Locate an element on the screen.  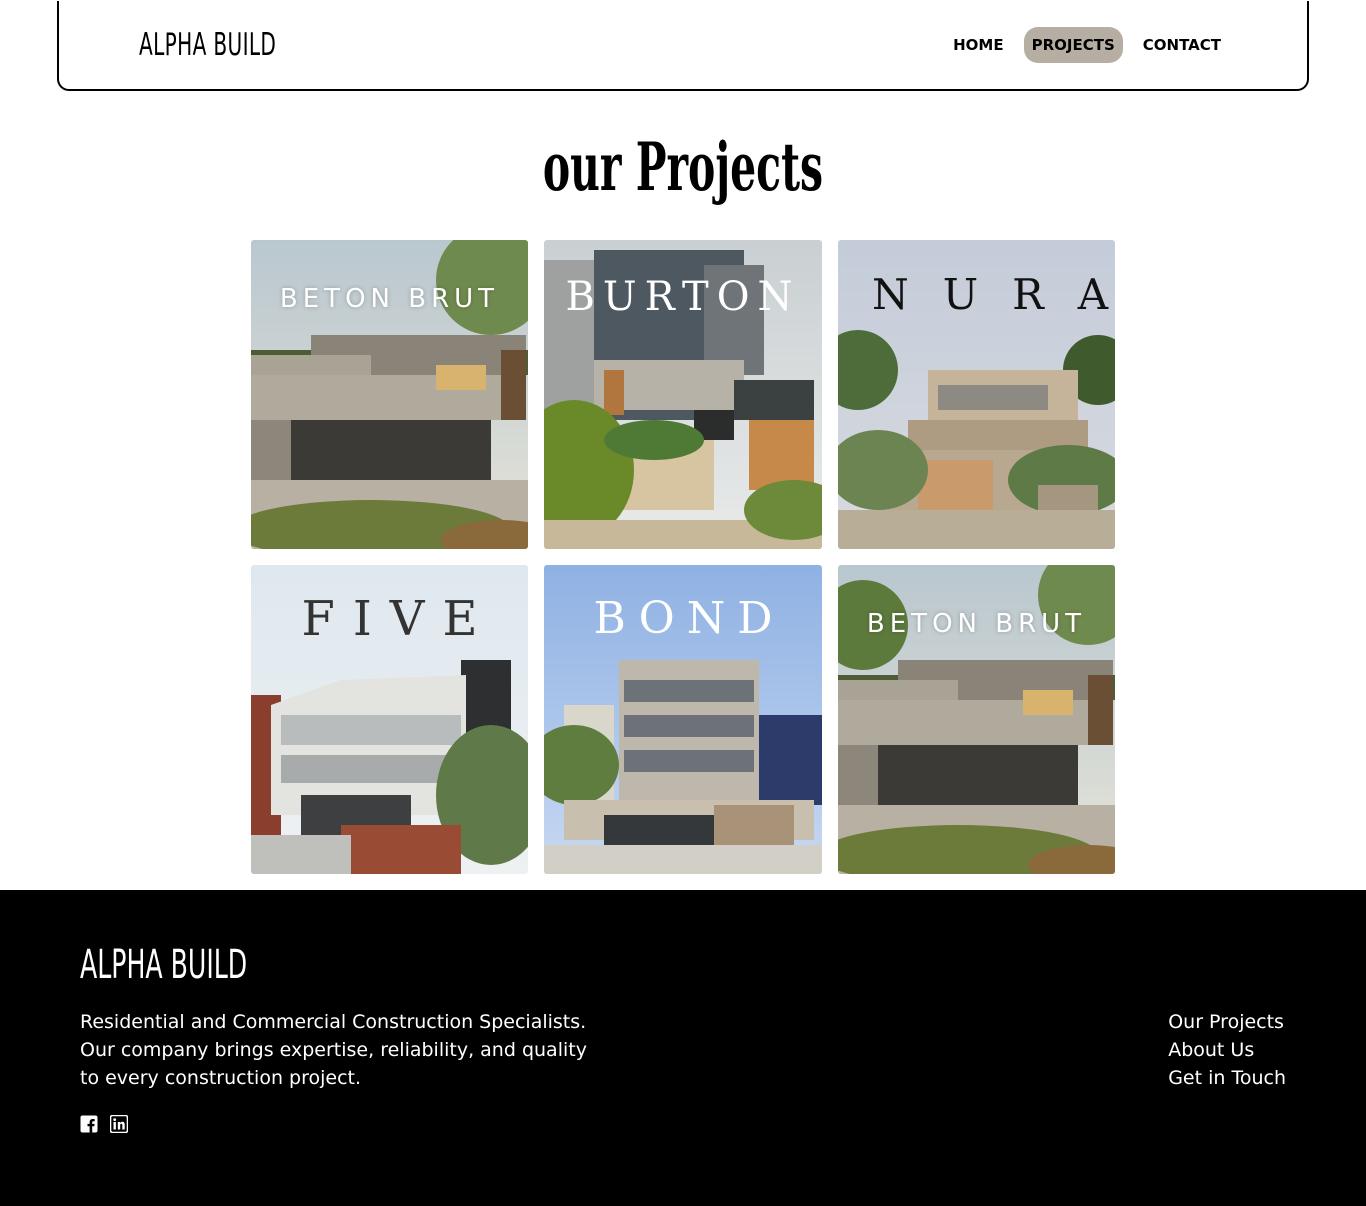
nav-contact: CONTACT is located at coordinates (1182, 45).